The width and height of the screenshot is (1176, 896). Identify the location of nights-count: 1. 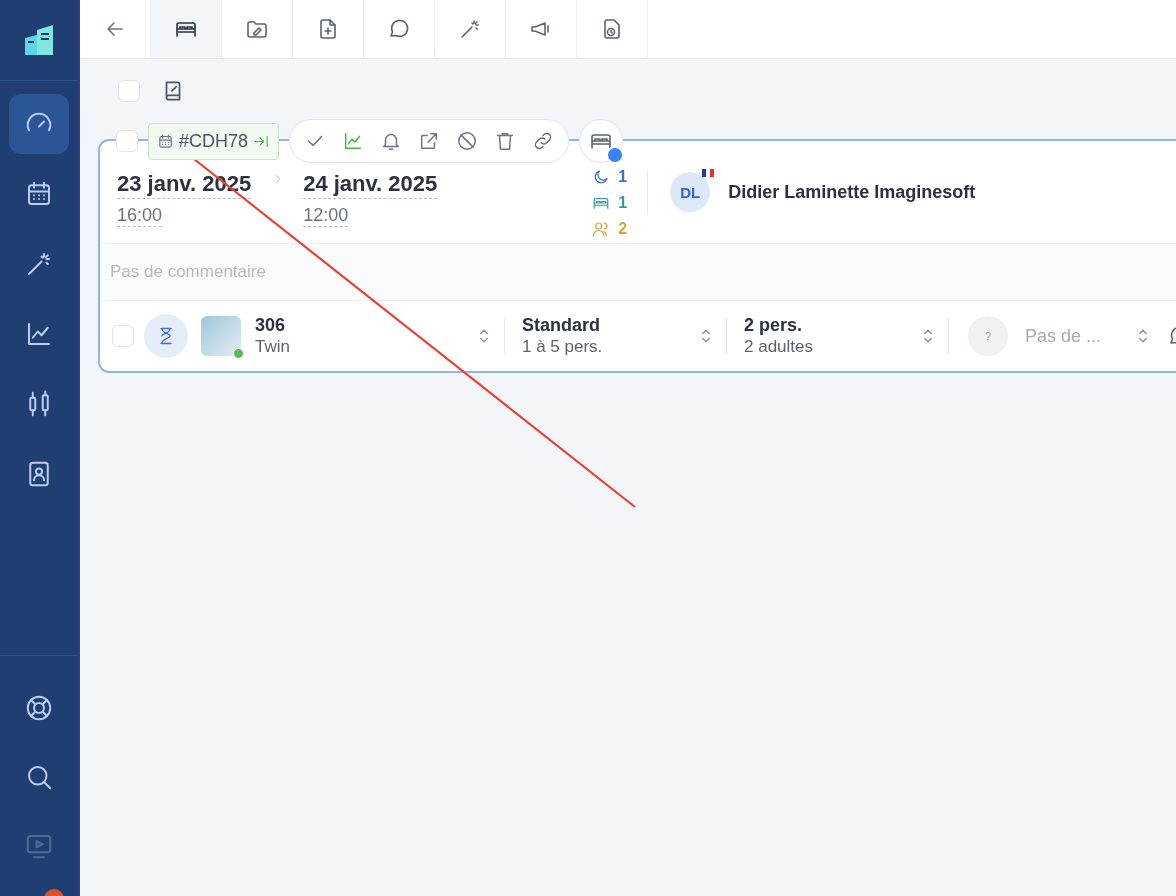
(623, 177).